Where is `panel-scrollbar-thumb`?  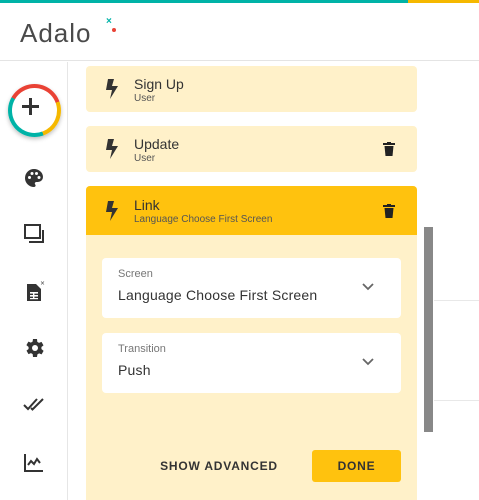 panel-scrollbar-thumb is located at coordinates (428, 329).